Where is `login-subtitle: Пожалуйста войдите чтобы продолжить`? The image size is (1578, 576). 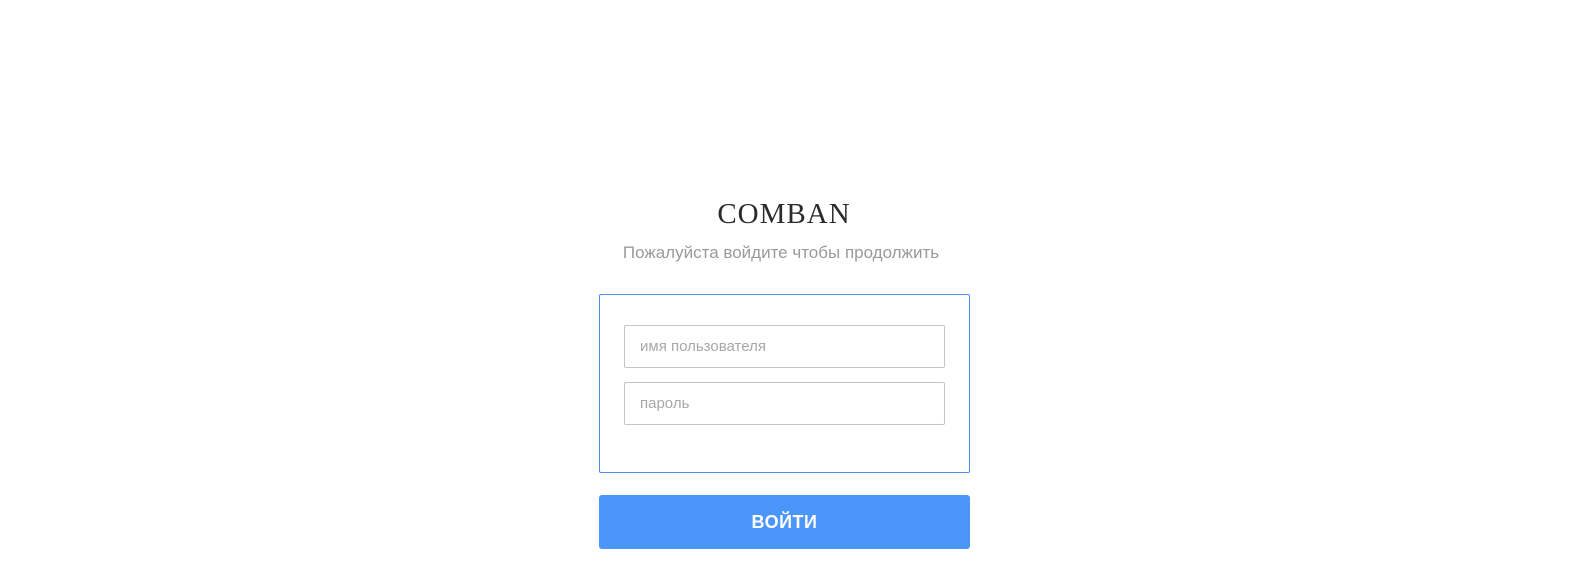 login-subtitle: Пожалуйста войдите чтобы продолжить is located at coordinates (781, 252).